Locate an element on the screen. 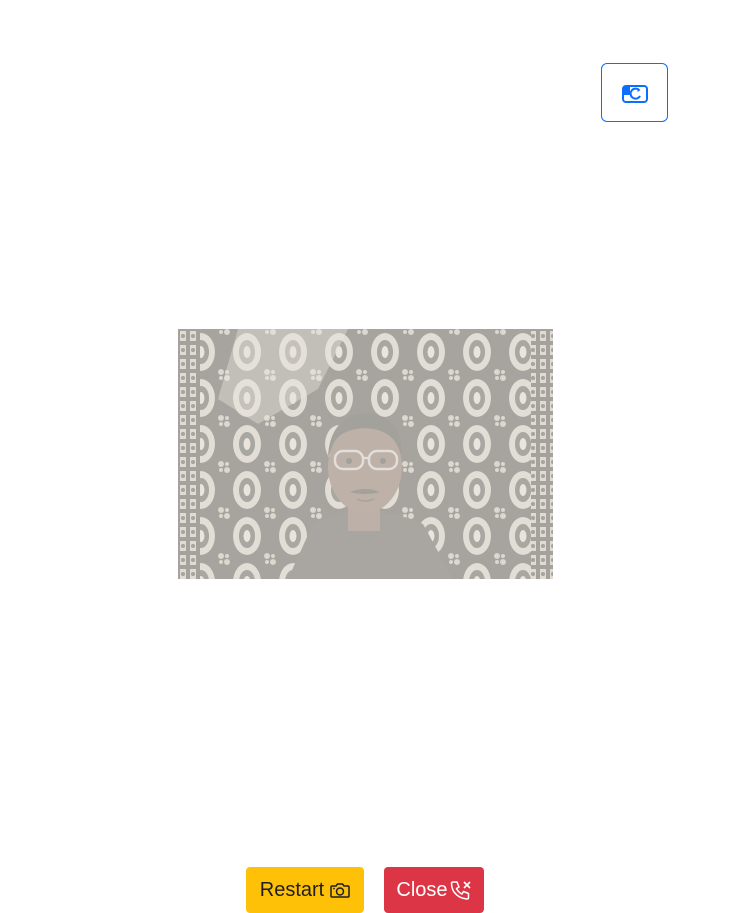  video-feed is located at coordinates (365, 454).